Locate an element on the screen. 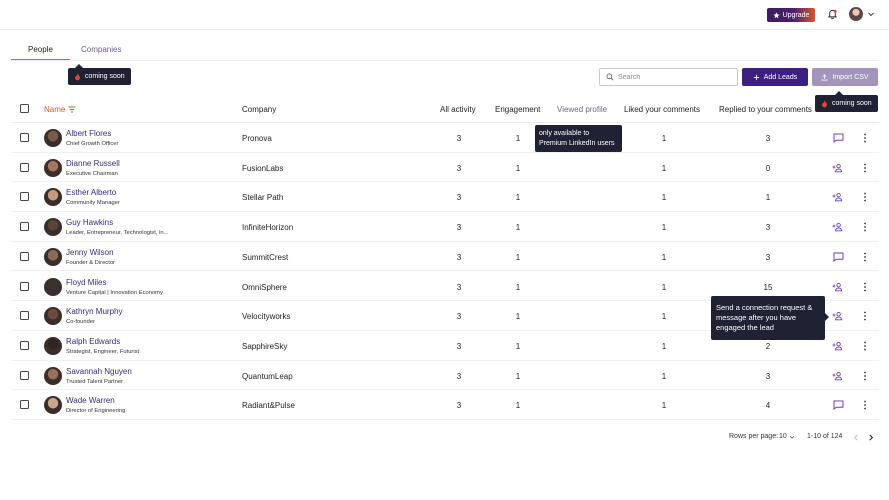 Image resolution: width=889 pixels, height=500 pixels. tab-people: People is located at coordinates (40, 49).